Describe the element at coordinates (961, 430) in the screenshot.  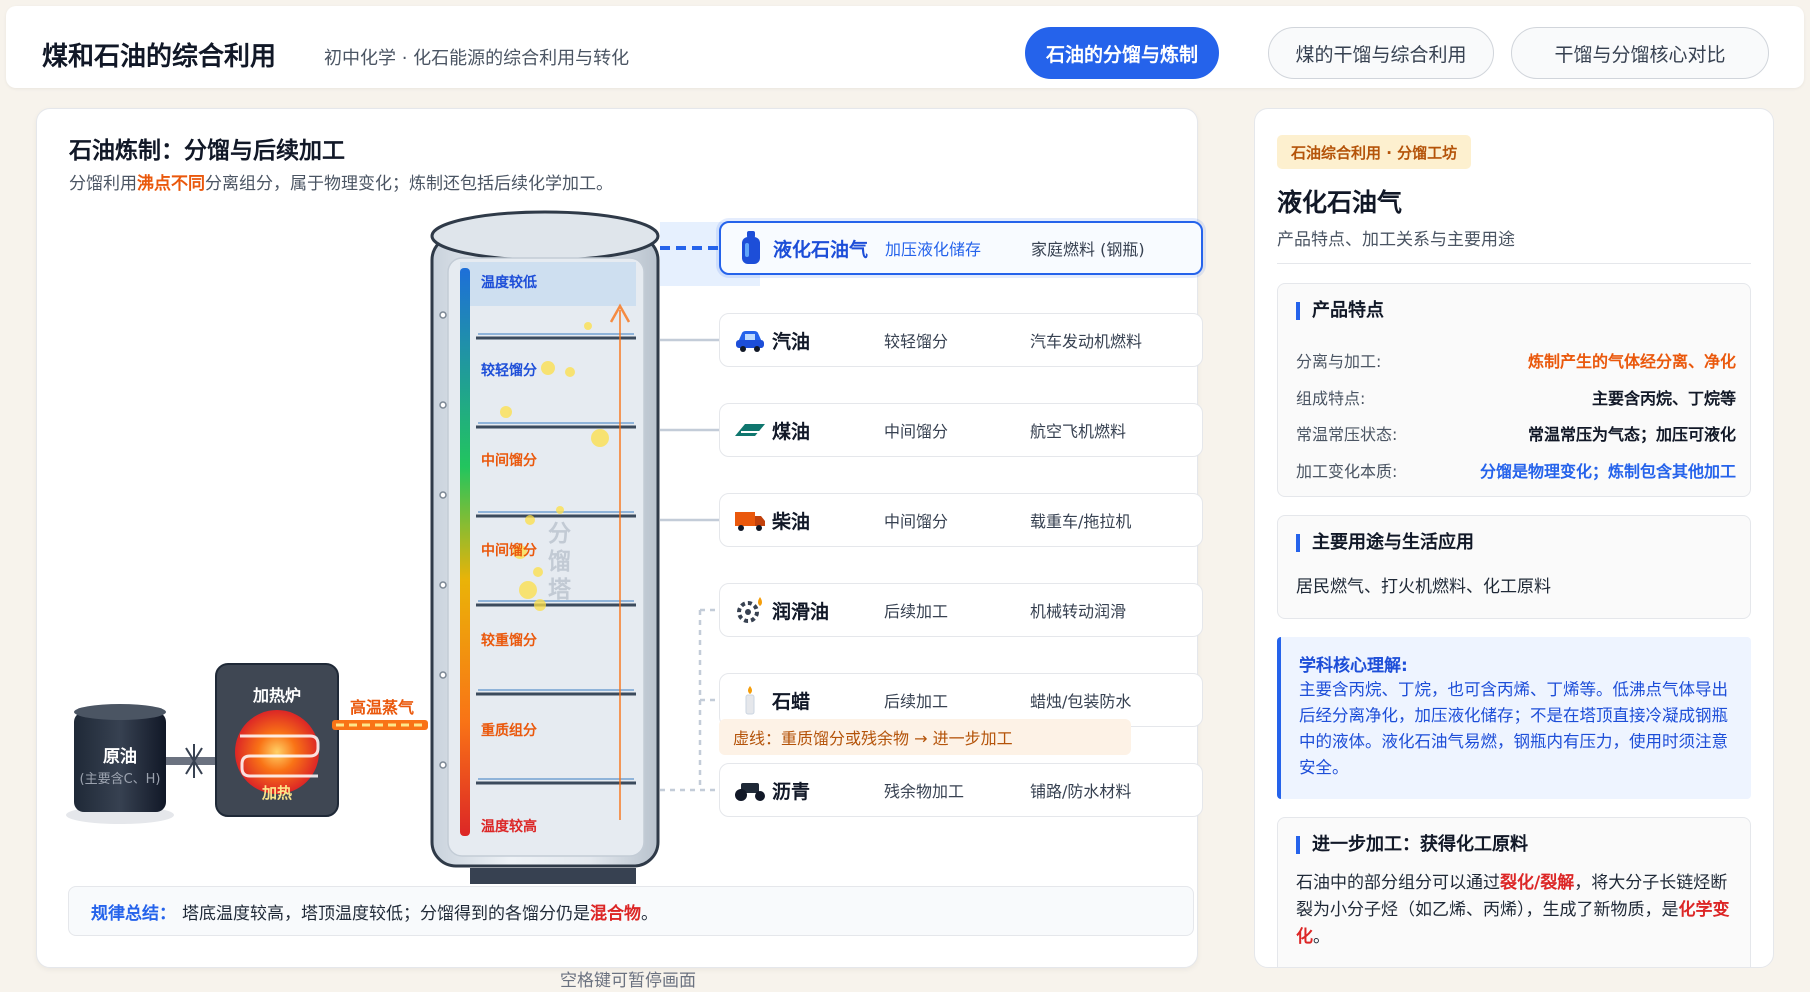
I see `product-row-kerosene: 煤油 中间馏分 航空飞机燃料` at that location.